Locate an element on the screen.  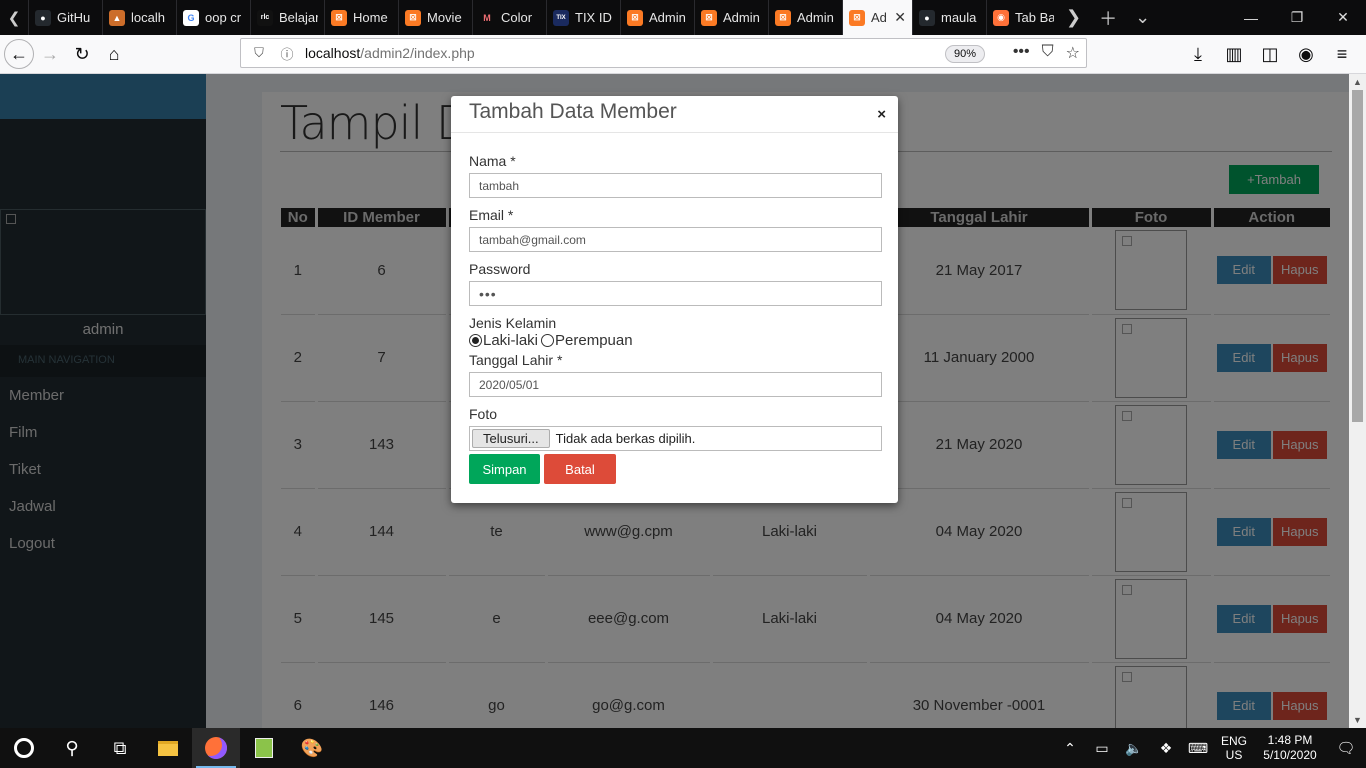
browser-tab: ⊠ Home is located at coordinates (361, 17).